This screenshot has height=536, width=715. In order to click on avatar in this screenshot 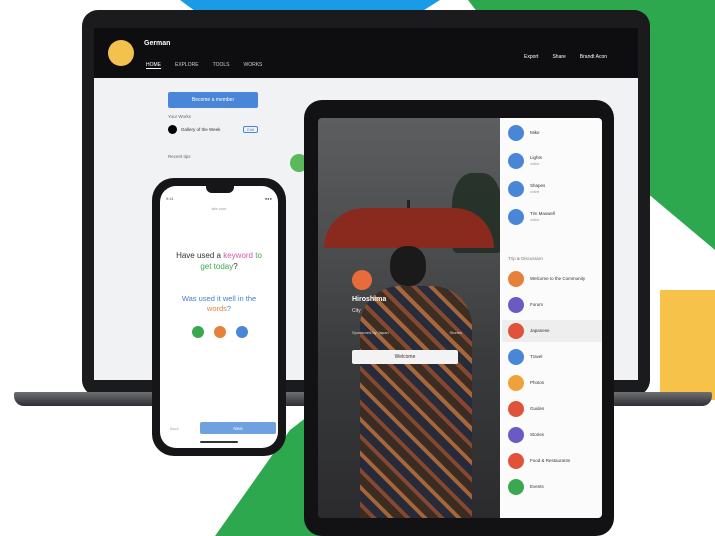, I will do `click(121, 53)`.